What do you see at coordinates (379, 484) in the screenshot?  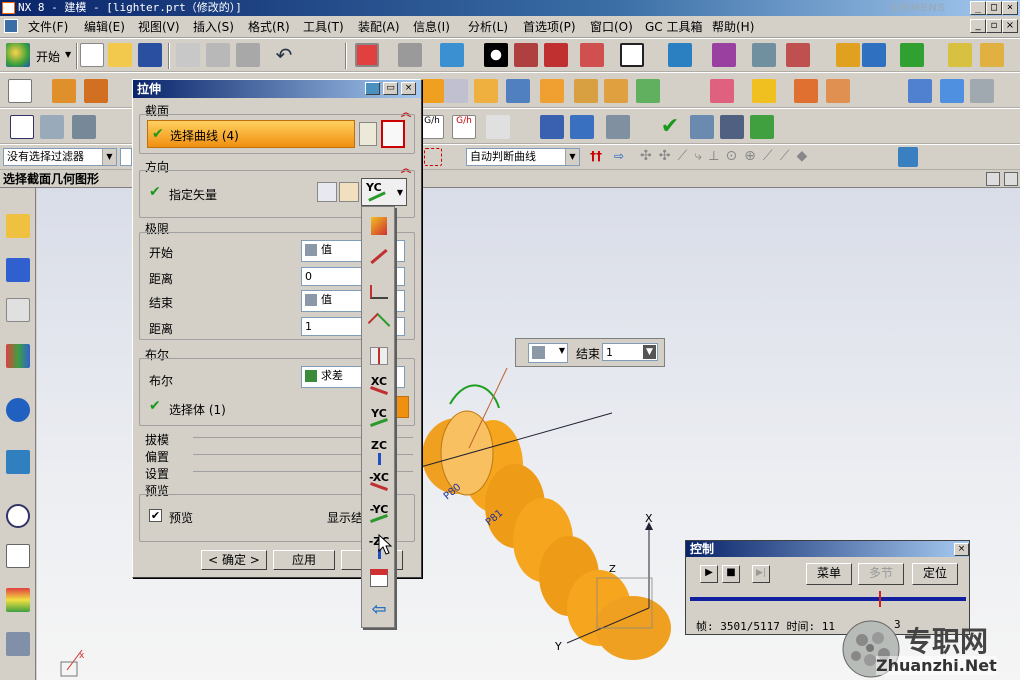 I see `vector-neg-xc-option: -XC` at bounding box center [379, 484].